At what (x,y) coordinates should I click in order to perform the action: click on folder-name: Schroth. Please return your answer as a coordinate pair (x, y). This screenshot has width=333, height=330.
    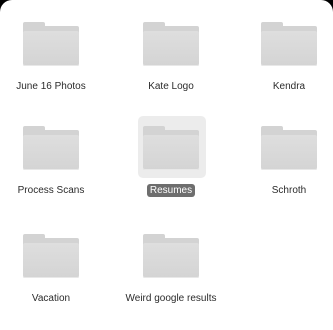
    Looking at the image, I should click on (289, 190).